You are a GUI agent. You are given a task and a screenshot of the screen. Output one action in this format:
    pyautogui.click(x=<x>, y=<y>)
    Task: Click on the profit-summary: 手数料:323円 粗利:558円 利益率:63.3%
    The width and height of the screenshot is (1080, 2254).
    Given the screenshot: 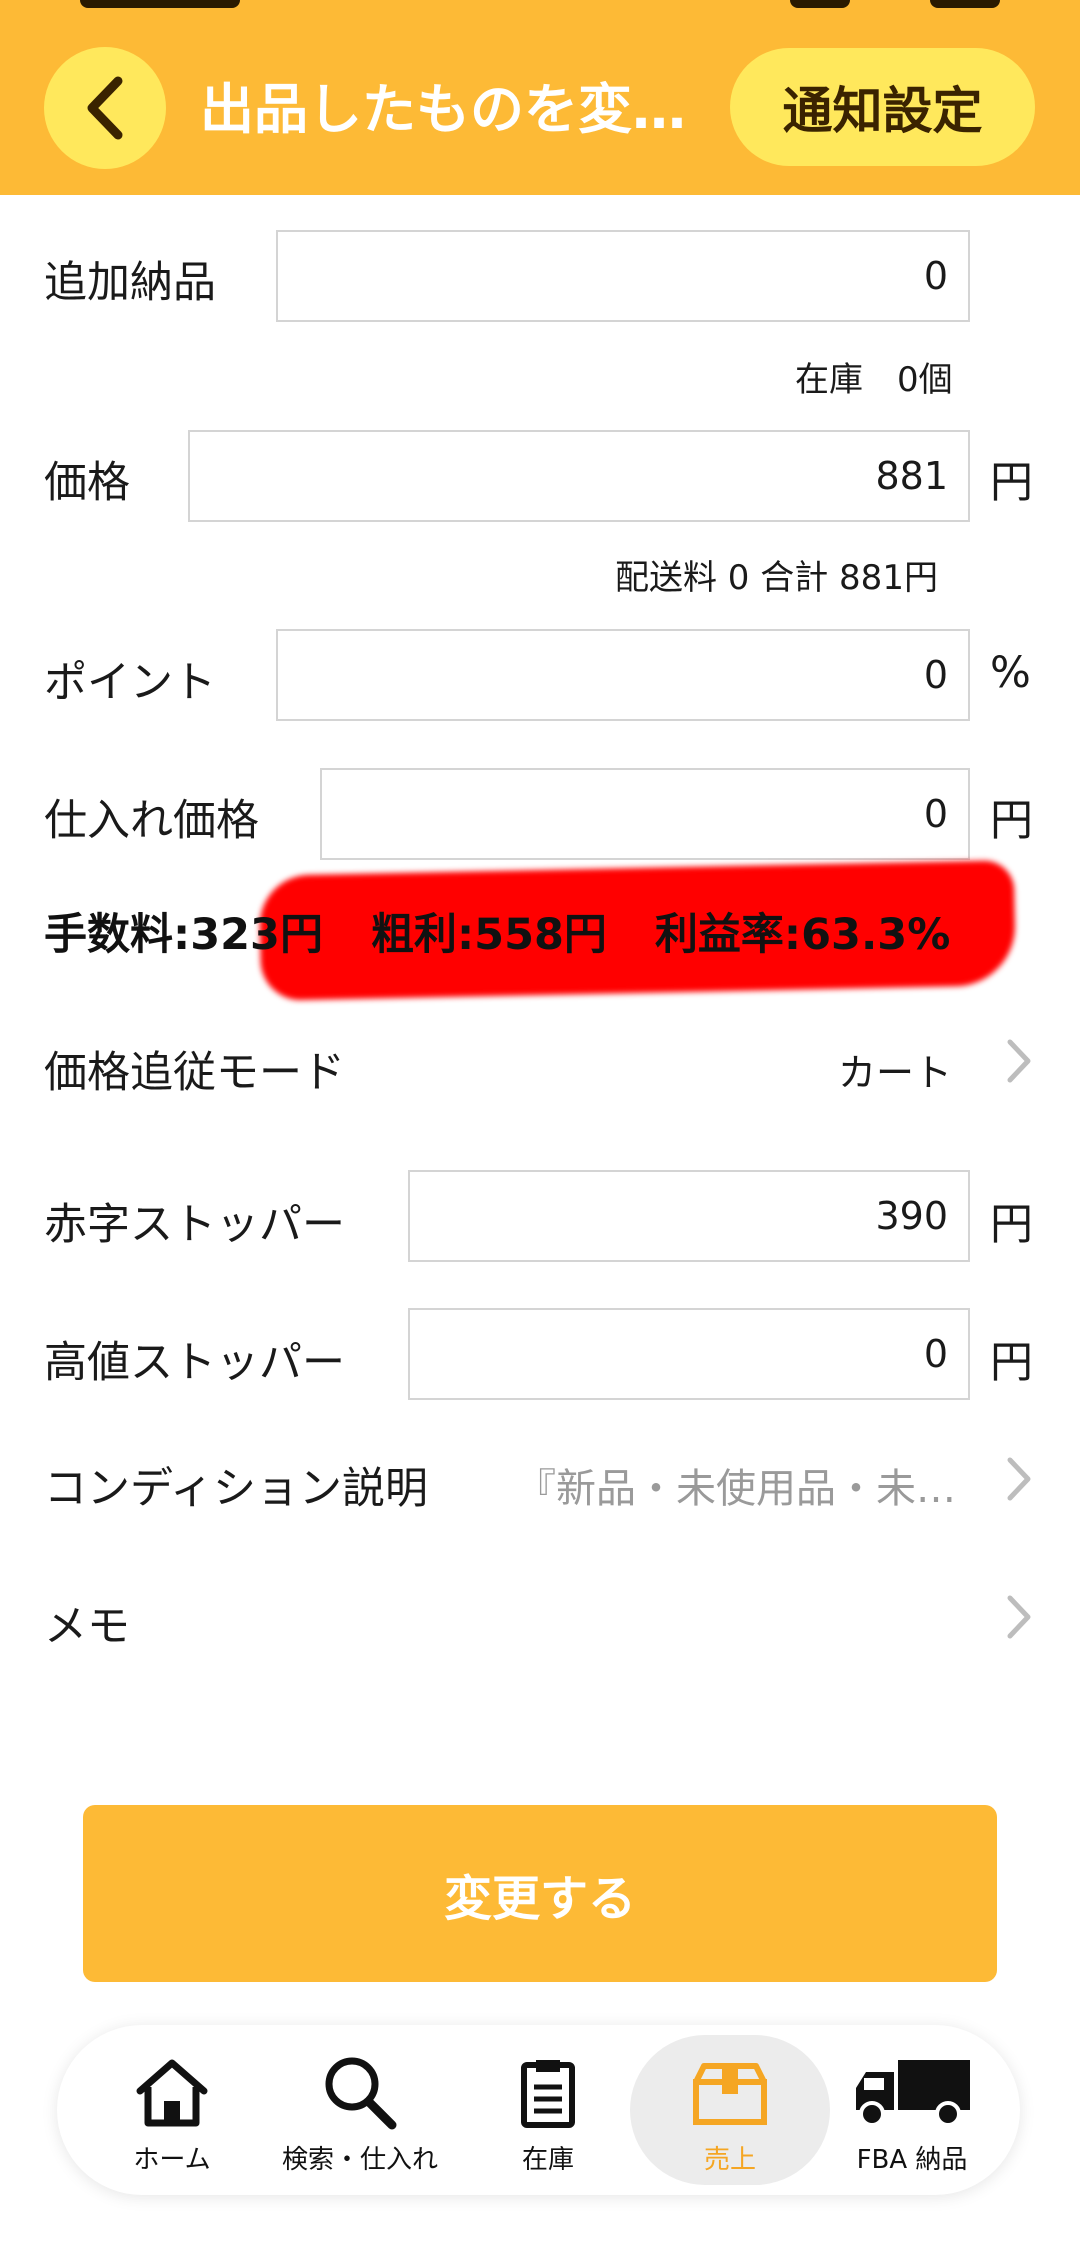 What is the action you would take?
    pyautogui.click(x=521, y=931)
    